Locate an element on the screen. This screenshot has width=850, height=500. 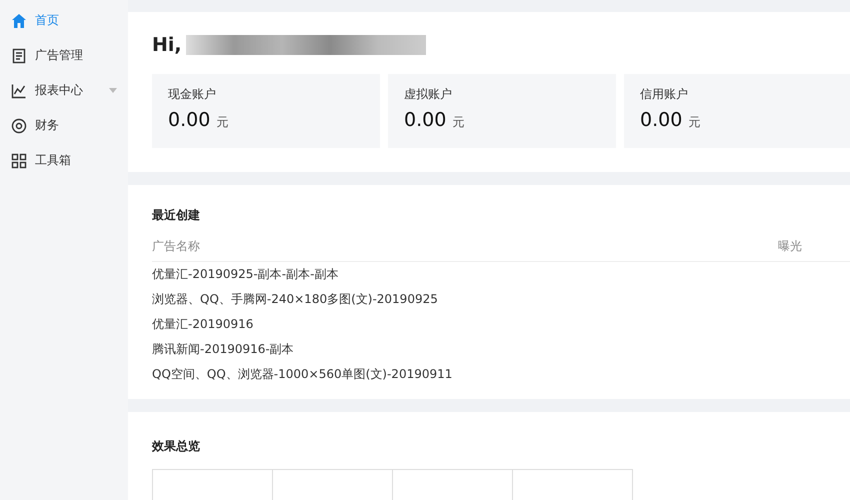
section-title: 最近创建 is located at coordinates (176, 215).